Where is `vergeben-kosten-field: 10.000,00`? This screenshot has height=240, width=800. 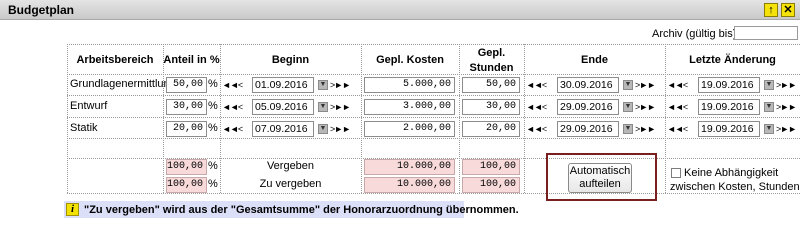 vergeben-kosten-field: 10.000,00 is located at coordinates (409, 167).